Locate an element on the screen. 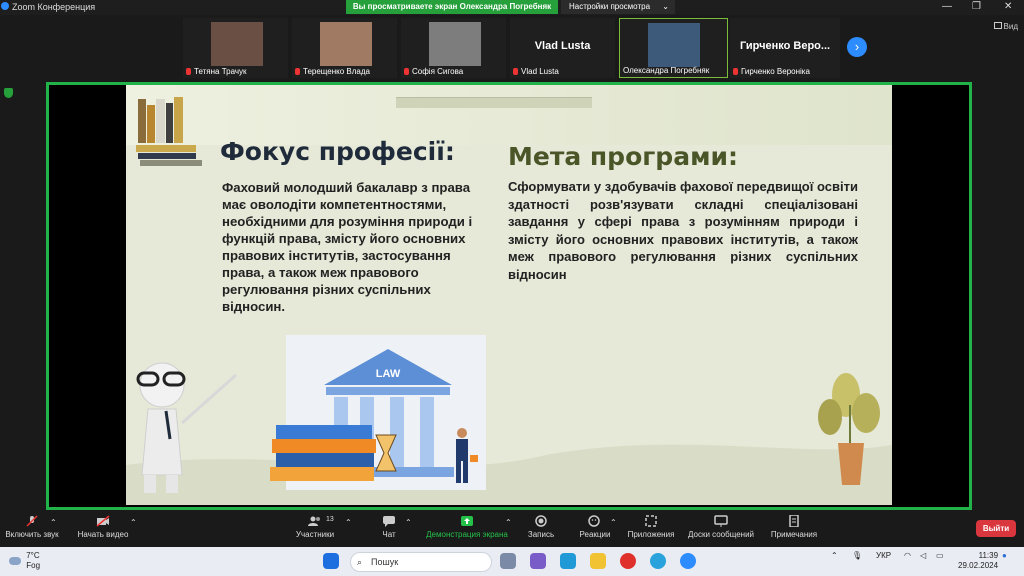 The height and width of the screenshot is (576, 1024). view-button-label: Вид is located at coordinates (1010, 26).